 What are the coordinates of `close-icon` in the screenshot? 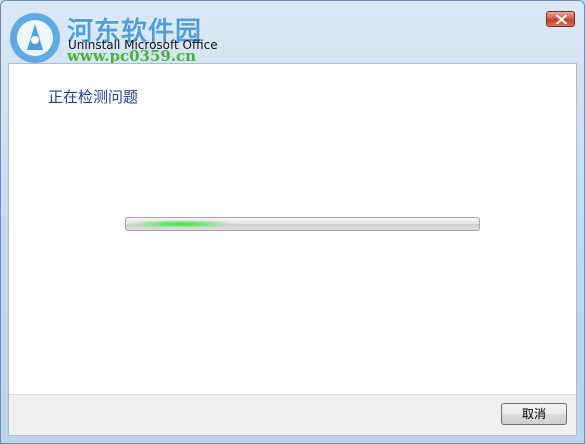 It's located at (561, 19).